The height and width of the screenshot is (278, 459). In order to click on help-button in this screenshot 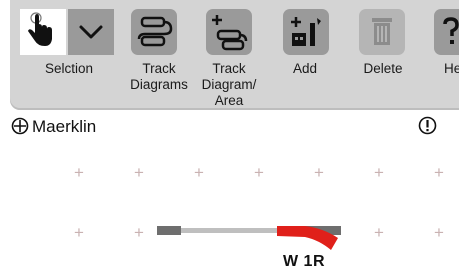, I will do `click(446, 32)`.